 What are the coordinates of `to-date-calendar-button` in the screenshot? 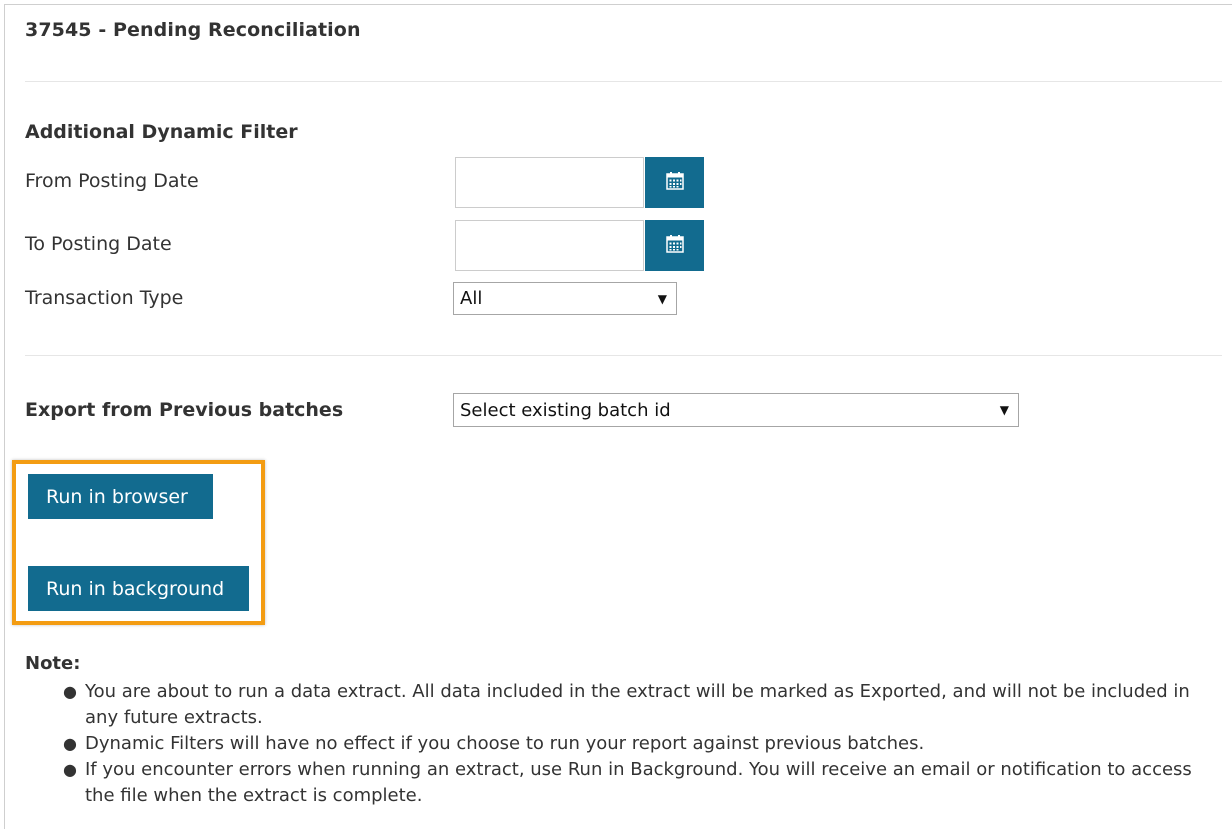 It's located at (674, 245).